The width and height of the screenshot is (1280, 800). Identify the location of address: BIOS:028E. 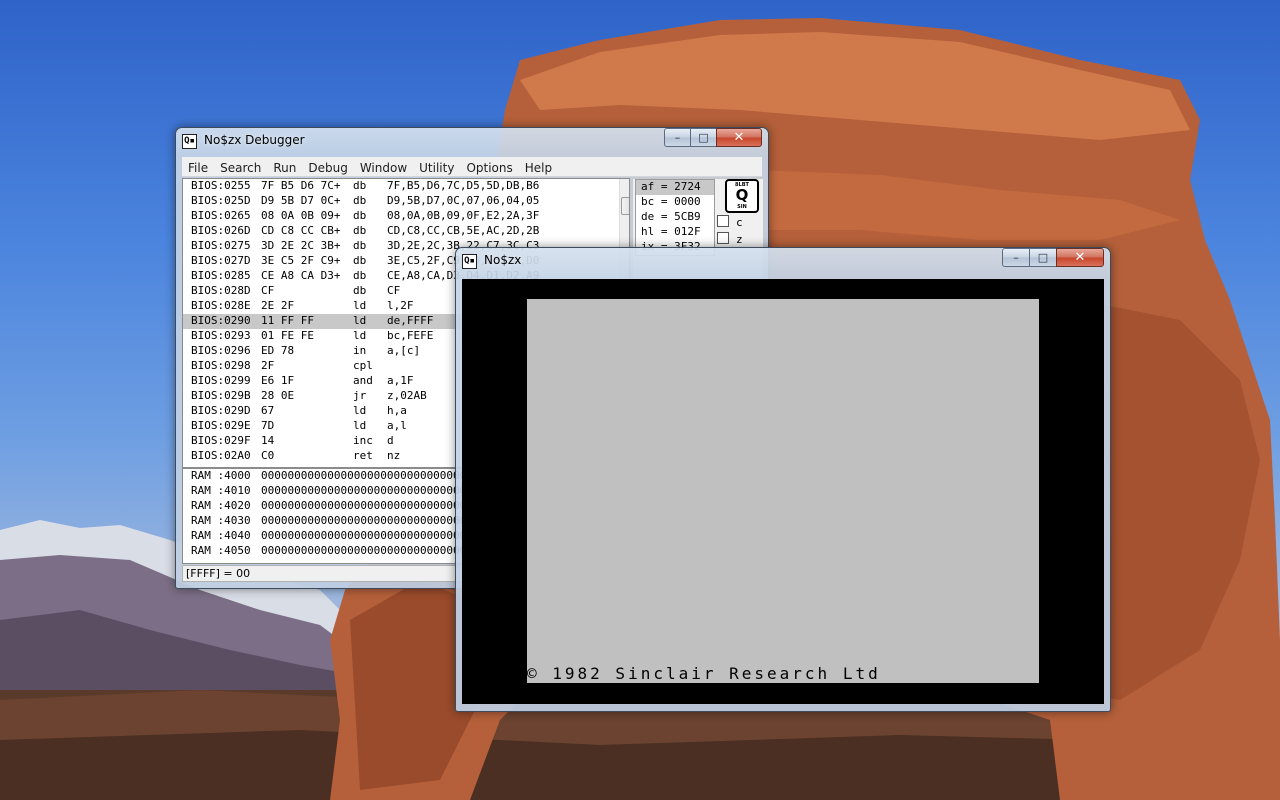
(221, 305).